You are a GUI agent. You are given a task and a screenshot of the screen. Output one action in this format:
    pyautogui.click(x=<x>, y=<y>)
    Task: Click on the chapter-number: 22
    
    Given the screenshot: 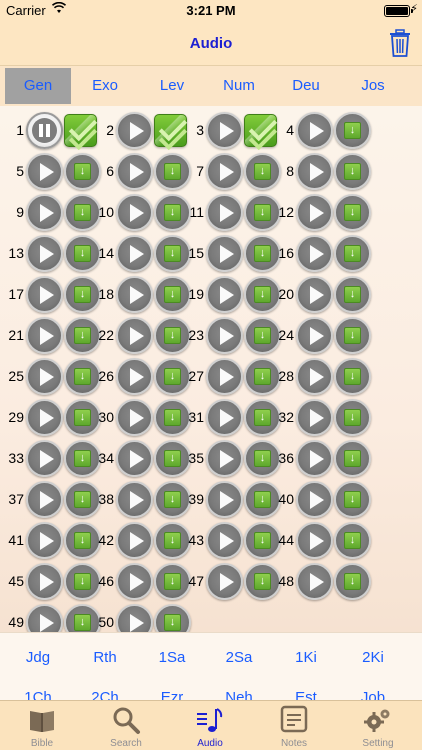 What is the action you would take?
    pyautogui.click(x=106, y=335)
    